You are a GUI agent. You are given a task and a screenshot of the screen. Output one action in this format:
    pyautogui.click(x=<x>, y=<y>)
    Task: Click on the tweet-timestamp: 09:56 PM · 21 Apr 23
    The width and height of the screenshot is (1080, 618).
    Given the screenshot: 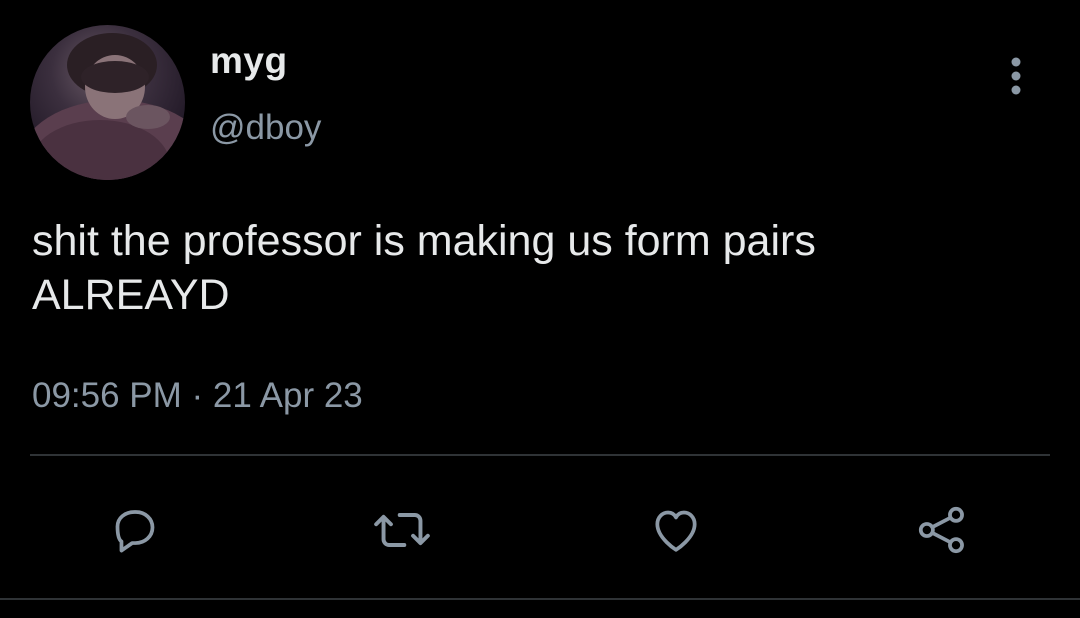 What is the action you would take?
    pyautogui.click(x=197, y=396)
    